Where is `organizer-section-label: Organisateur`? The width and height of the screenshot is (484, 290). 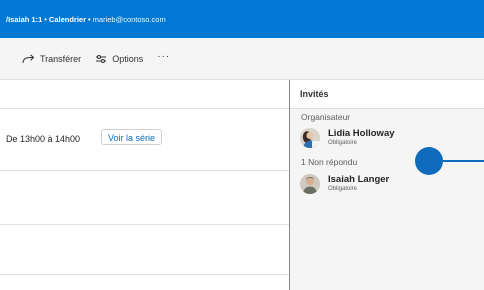 organizer-section-label: Organisateur is located at coordinates (326, 117).